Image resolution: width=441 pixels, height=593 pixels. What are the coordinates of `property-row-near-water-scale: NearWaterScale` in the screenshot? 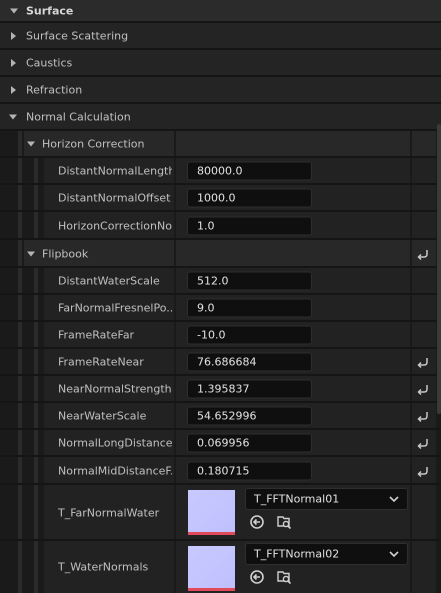 It's located at (220, 416).